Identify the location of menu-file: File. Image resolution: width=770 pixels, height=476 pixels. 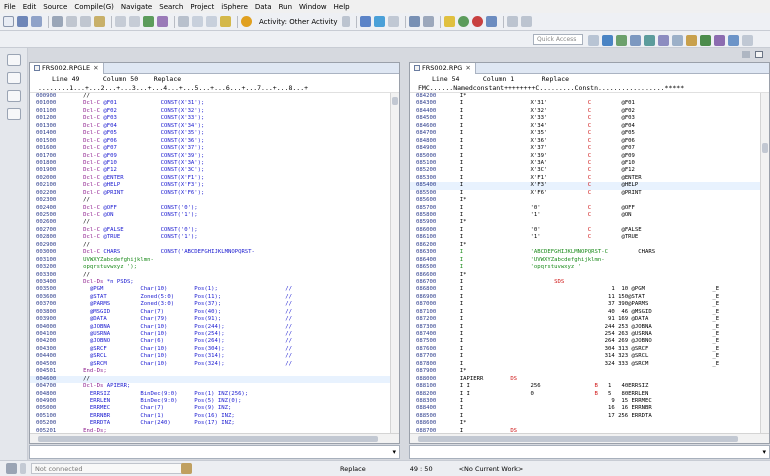
(10, 7).